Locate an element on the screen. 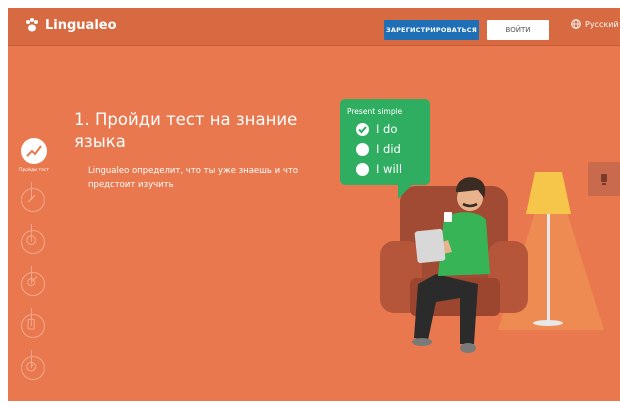 The height and width of the screenshot is (403, 620). quiz-option: I will is located at coordinates (379, 169).